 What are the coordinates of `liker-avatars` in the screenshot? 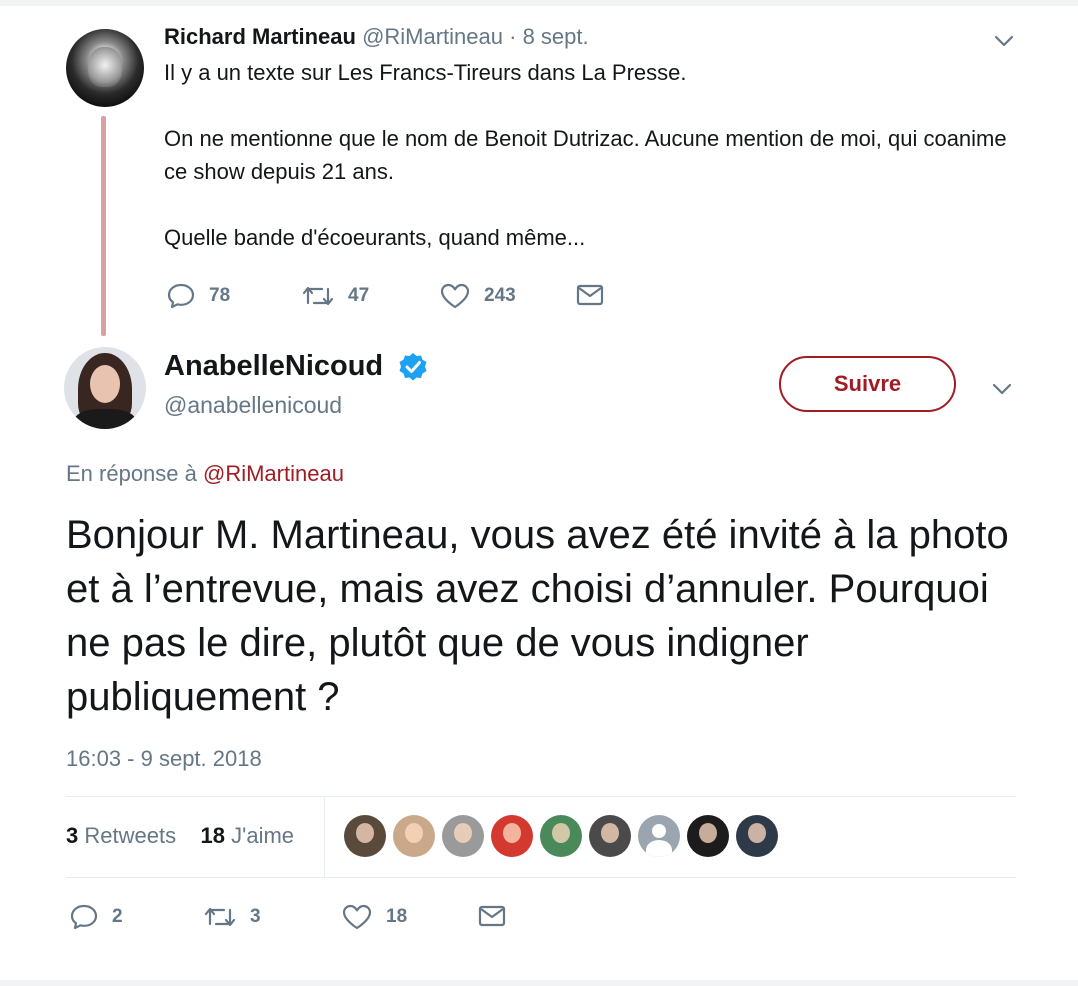 It's located at (564, 836).